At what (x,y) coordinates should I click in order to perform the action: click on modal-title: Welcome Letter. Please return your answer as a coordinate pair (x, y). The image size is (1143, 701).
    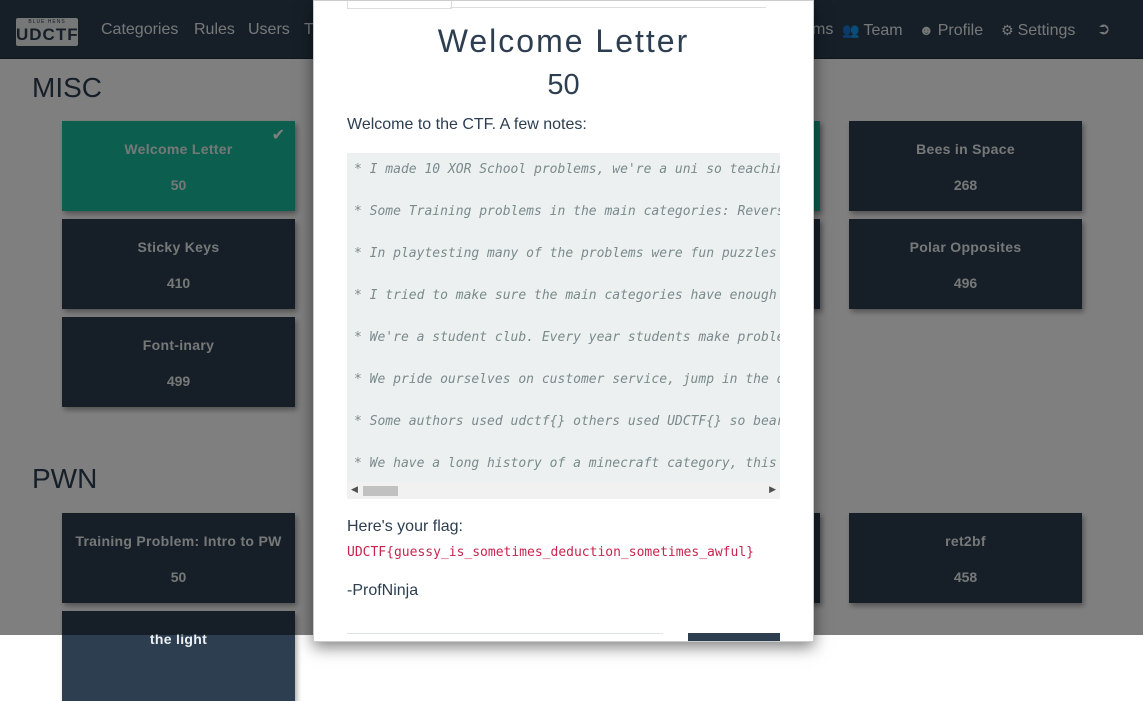
    Looking at the image, I should click on (563, 41).